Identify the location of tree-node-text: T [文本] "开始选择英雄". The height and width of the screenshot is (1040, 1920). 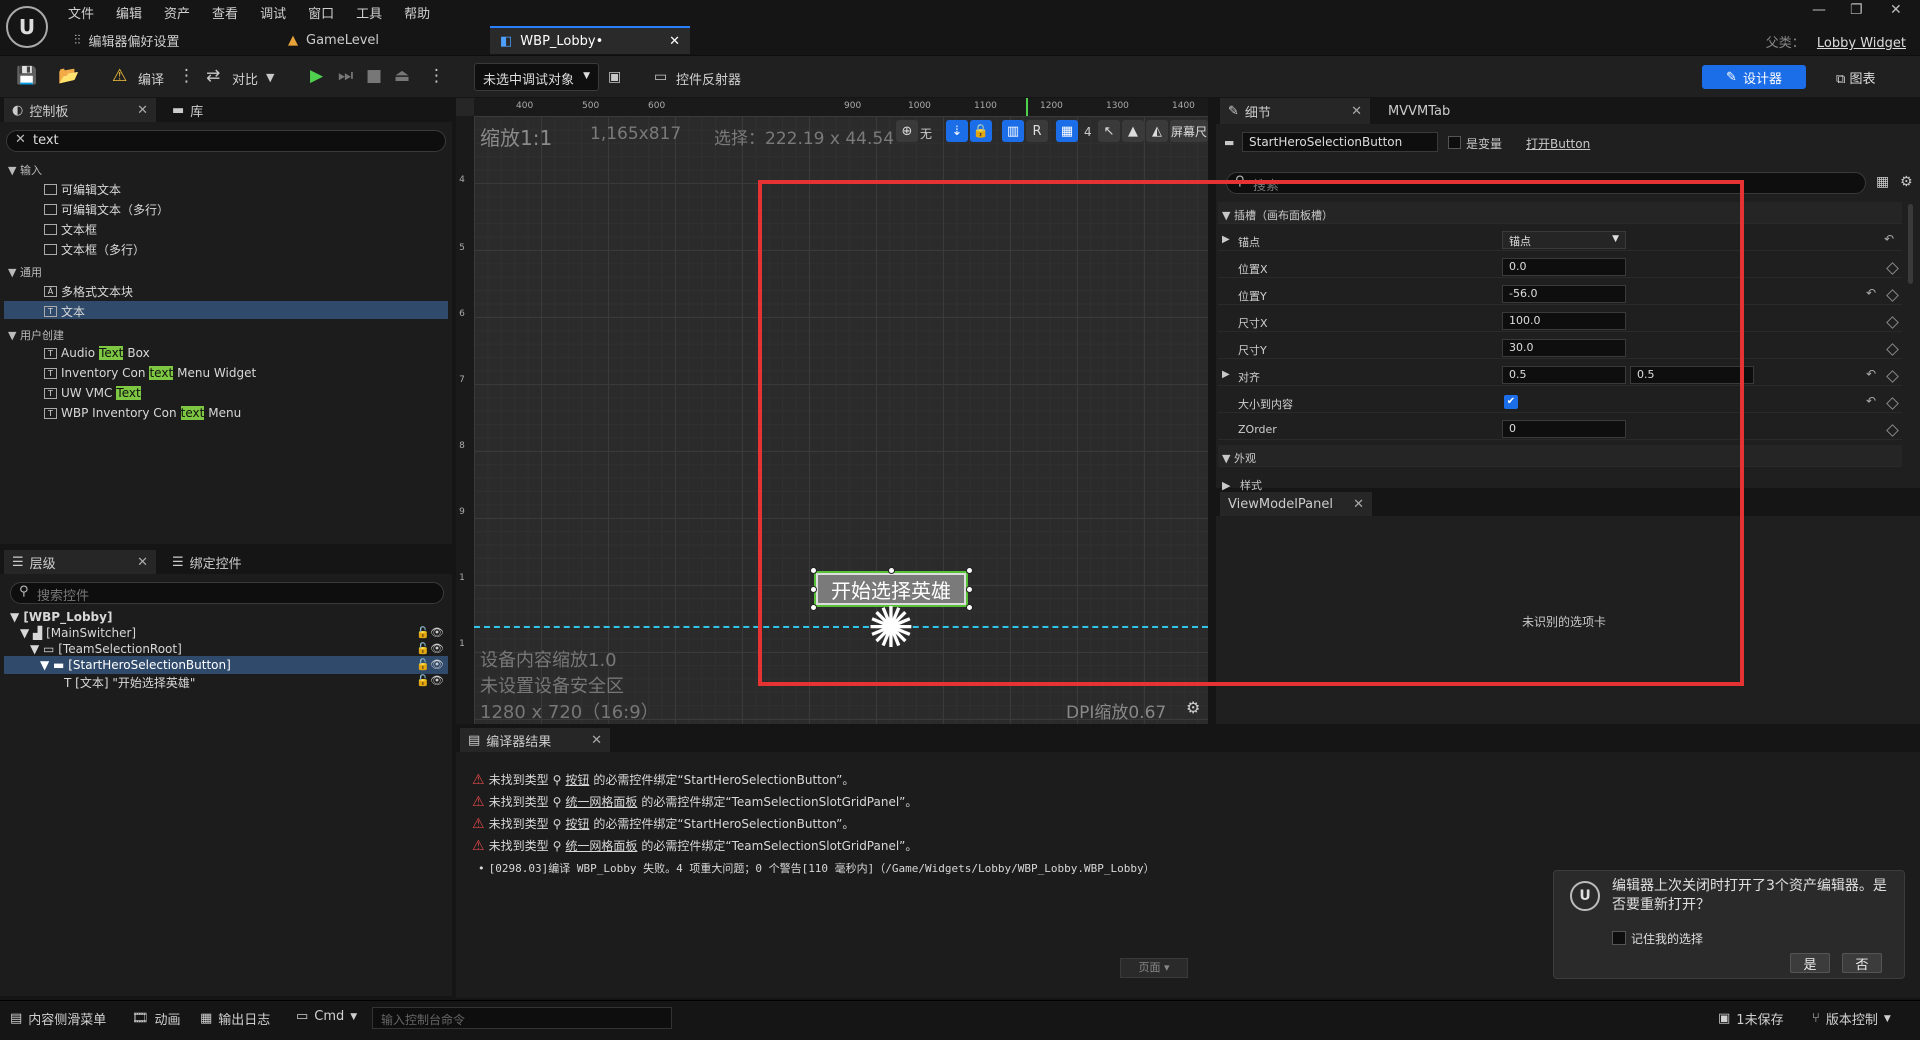
(129, 682).